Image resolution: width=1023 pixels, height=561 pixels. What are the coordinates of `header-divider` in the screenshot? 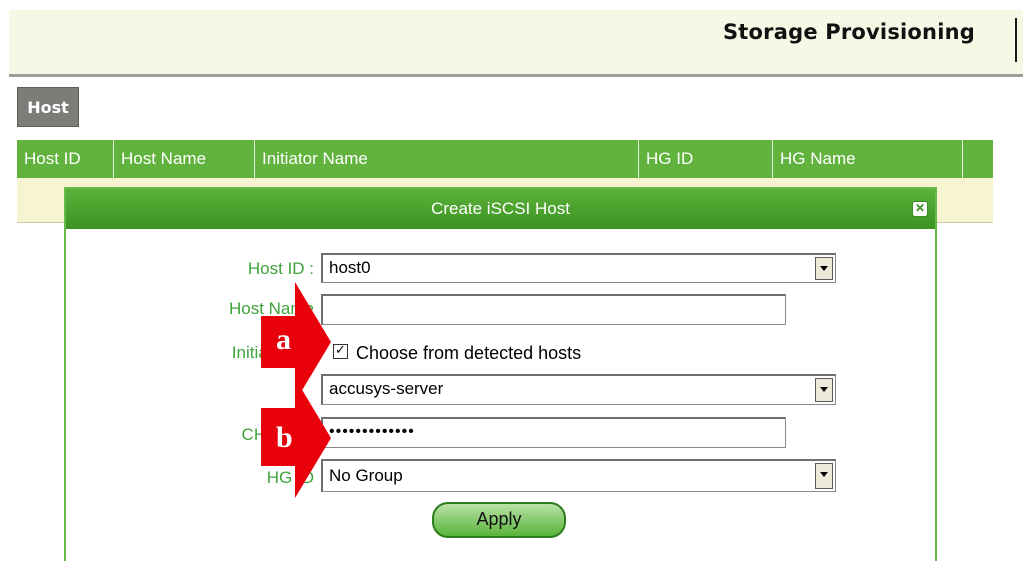 It's located at (1016, 40).